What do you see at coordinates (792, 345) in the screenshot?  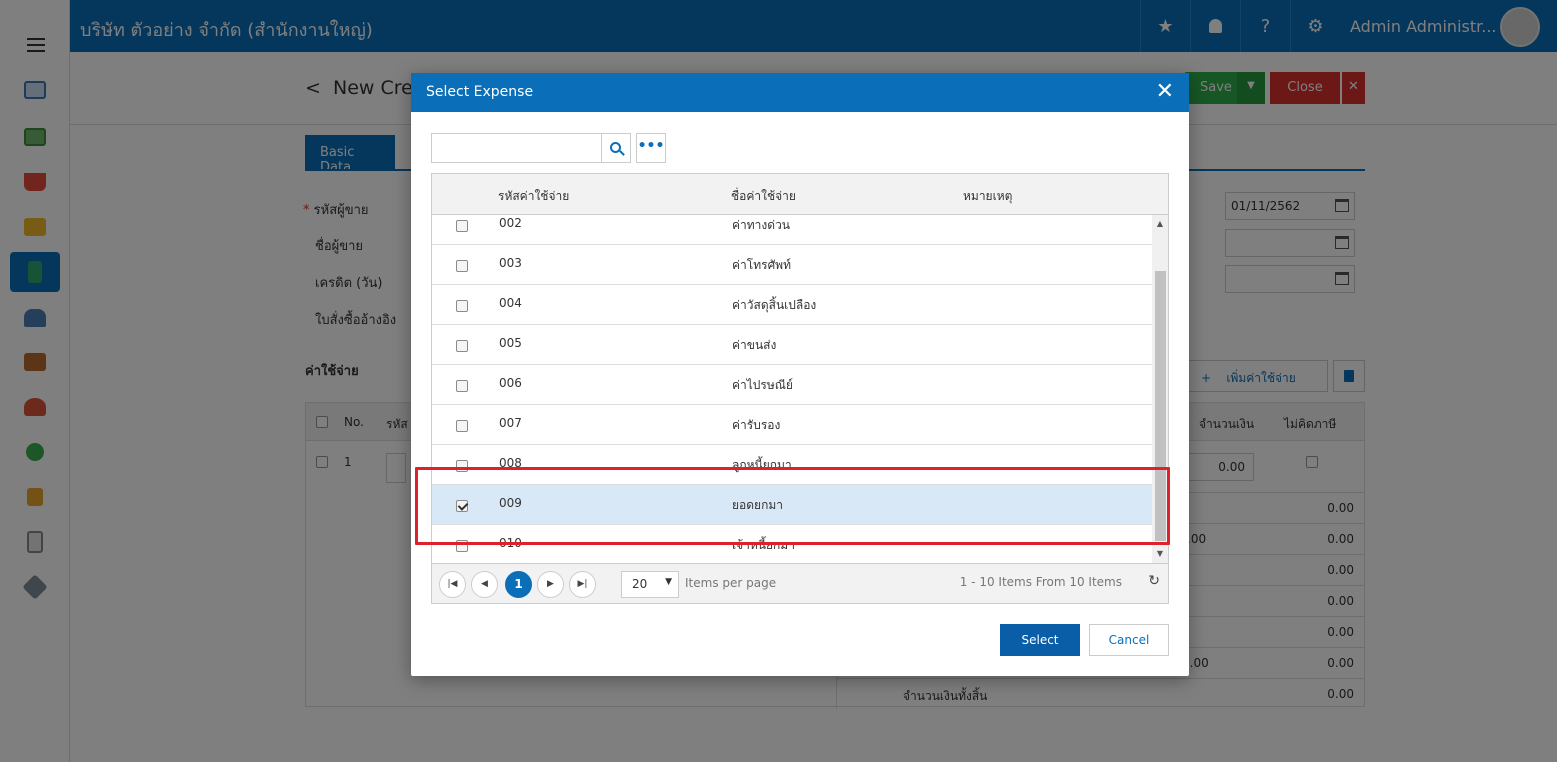 I see `table-row: 005 ค่าขนส่ง` at bounding box center [792, 345].